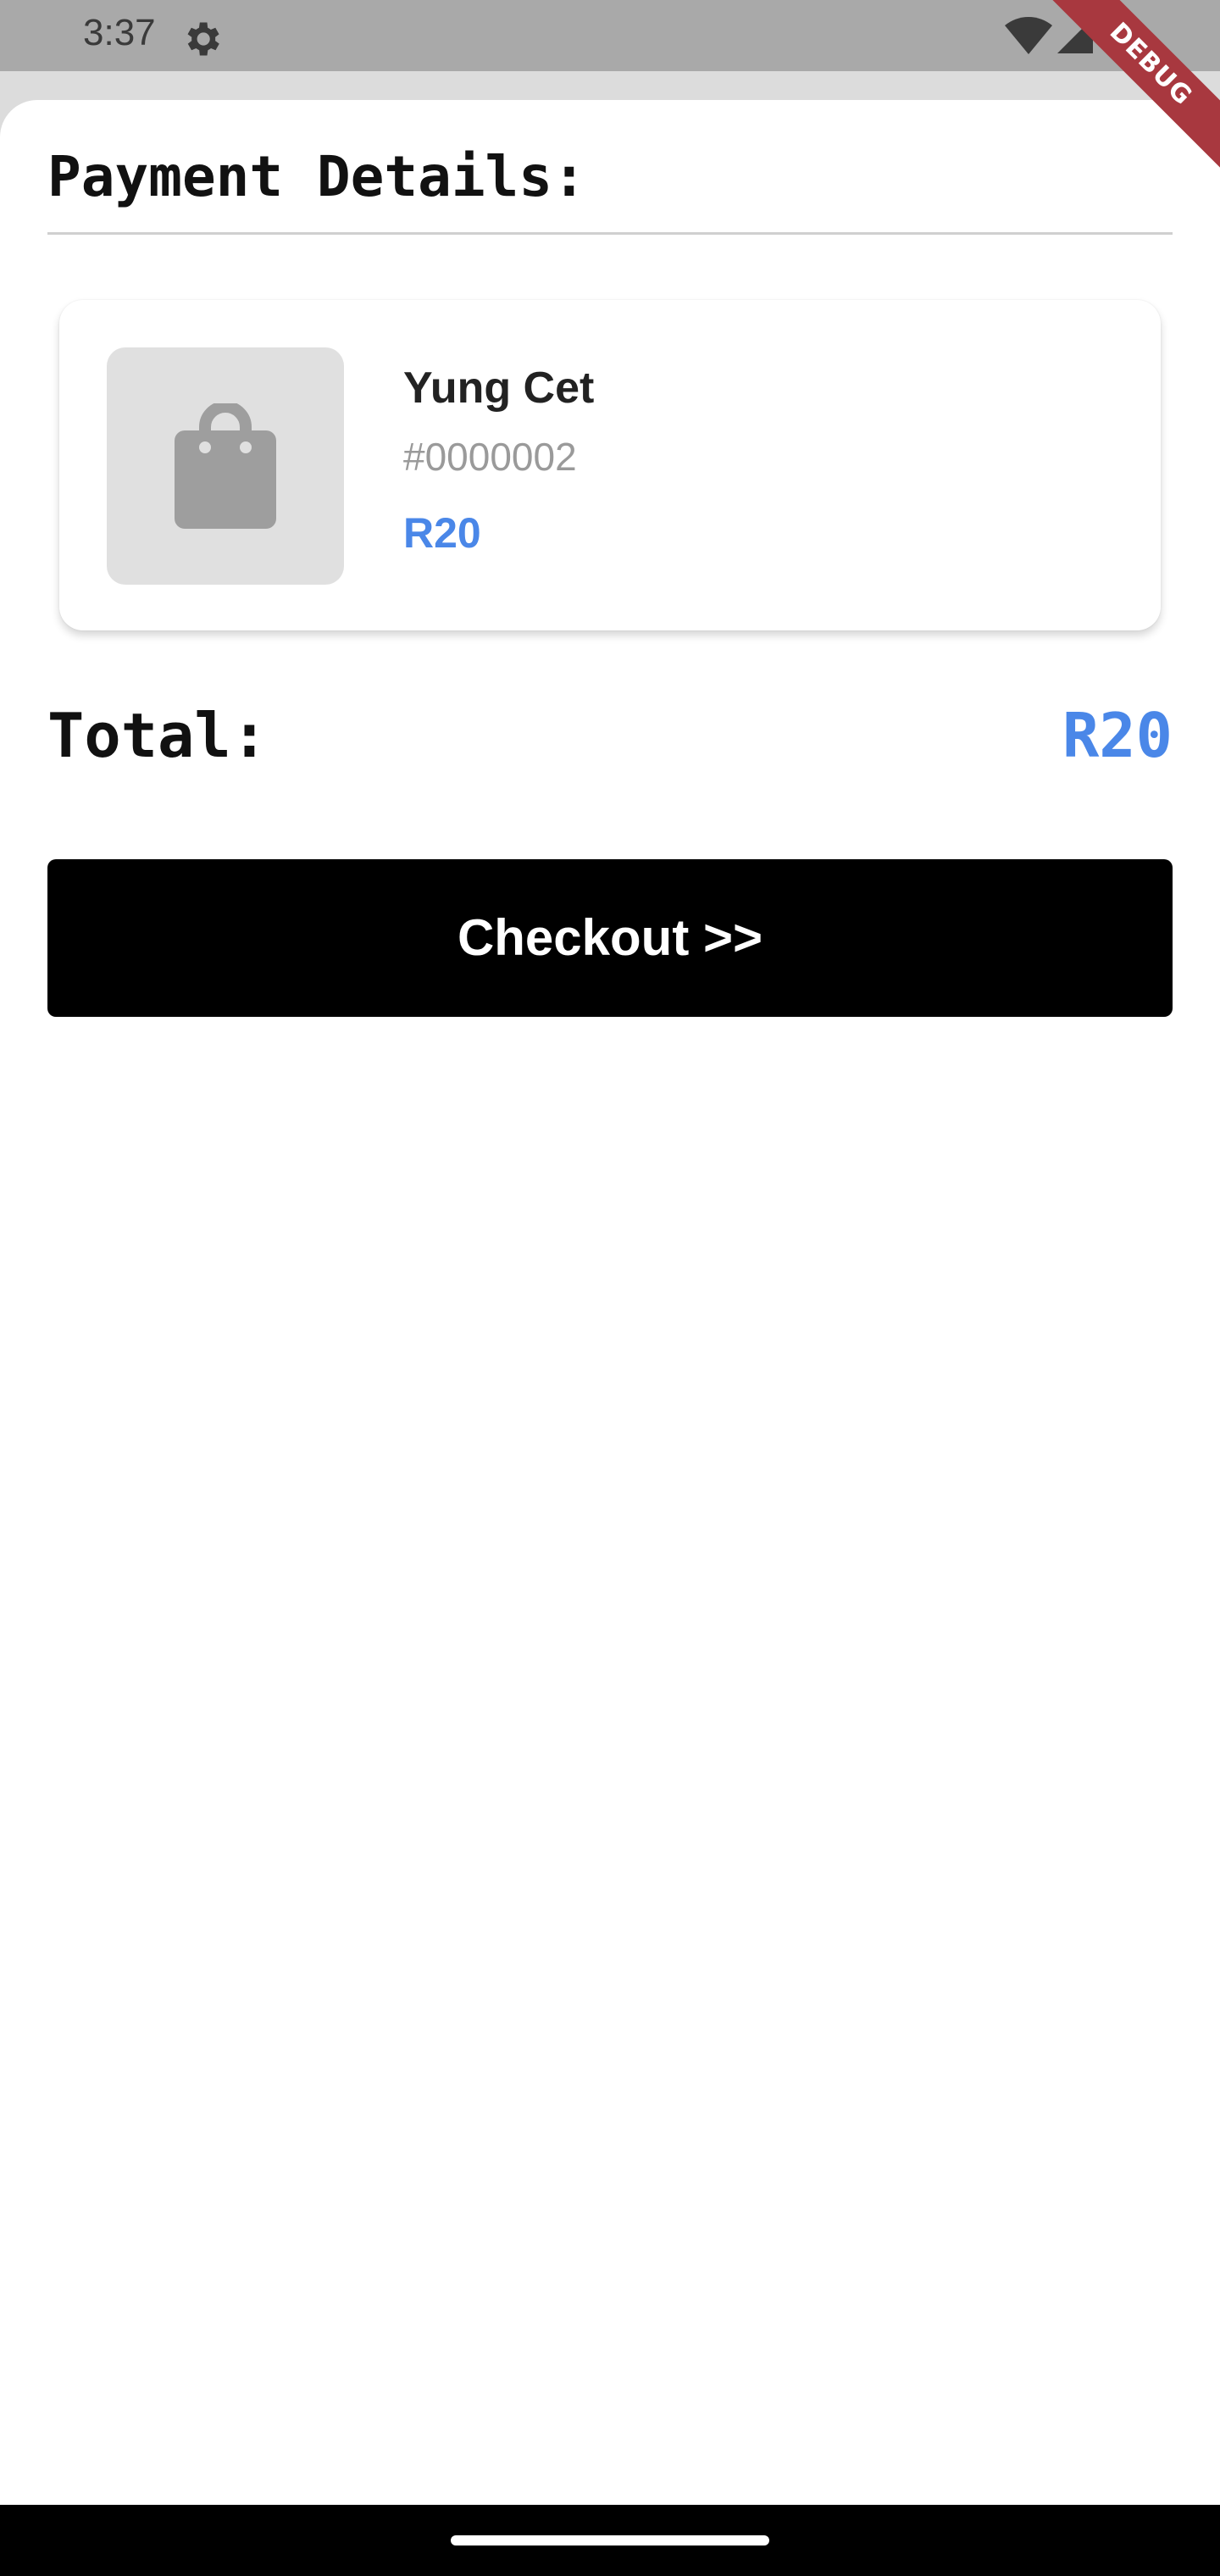 The image size is (1220, 2576). What do you see at coordinates (119, 32) in the screenshot?
I see `status-time: 3:37` at bounding box center [119, 32].